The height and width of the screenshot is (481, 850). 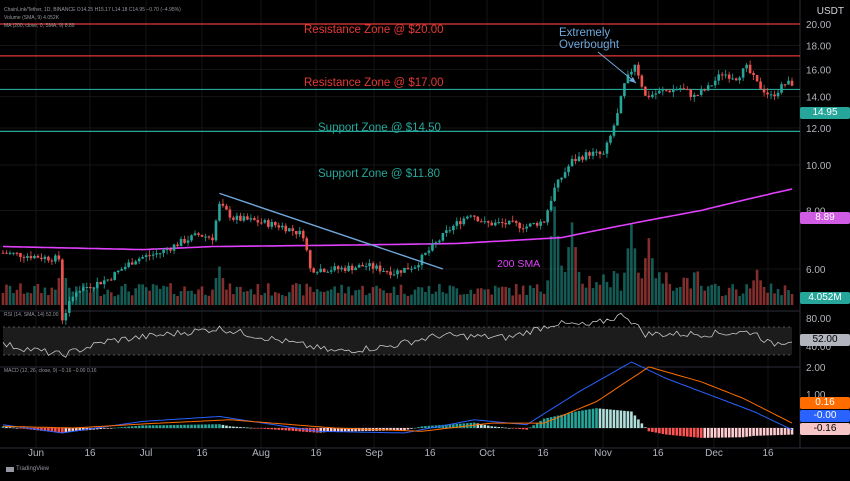 What do you see at coordinates (10, 469) in the screenshot?
I see `tradingview-icon` at bounding box center [10, 469].